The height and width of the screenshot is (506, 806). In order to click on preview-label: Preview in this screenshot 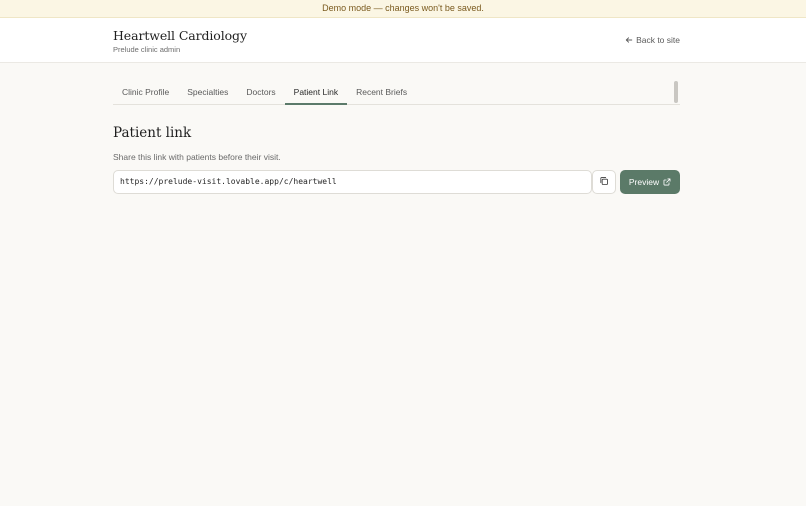, I will do `click(644, 182)`.